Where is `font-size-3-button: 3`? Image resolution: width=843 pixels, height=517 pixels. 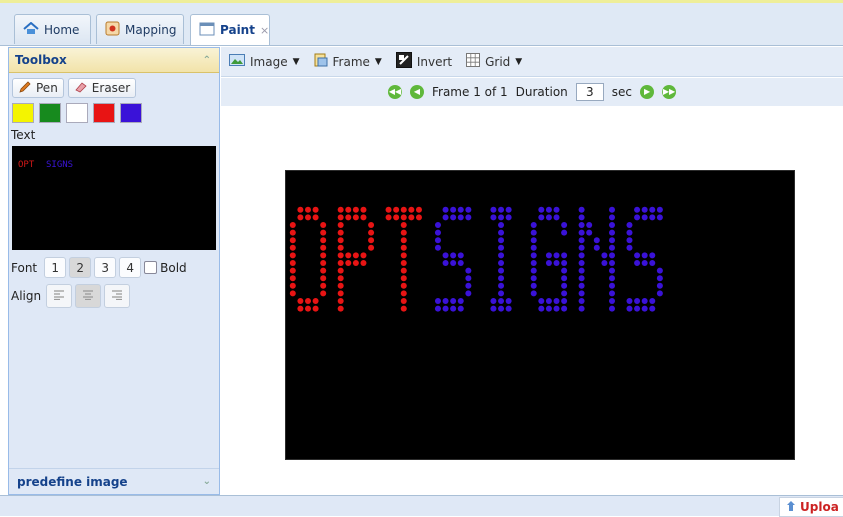 font-size-3-button: 3 is located at coordinates (105, 267).